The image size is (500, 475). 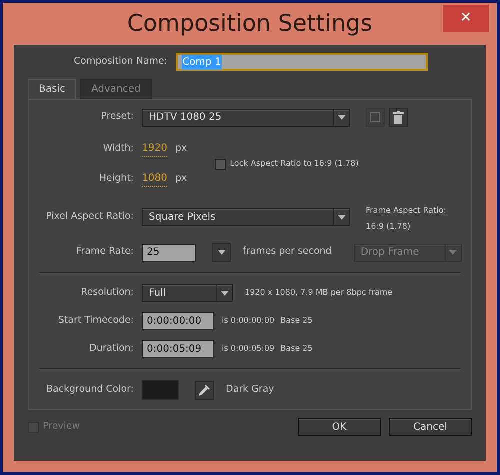 I want to click on checkbox, so click(x=220, y=164).